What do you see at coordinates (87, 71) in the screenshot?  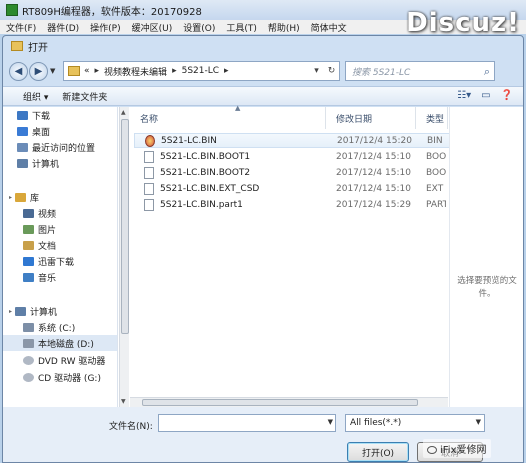 I see `breadcrumb-overflow: «` at bounding box center [87, 71].